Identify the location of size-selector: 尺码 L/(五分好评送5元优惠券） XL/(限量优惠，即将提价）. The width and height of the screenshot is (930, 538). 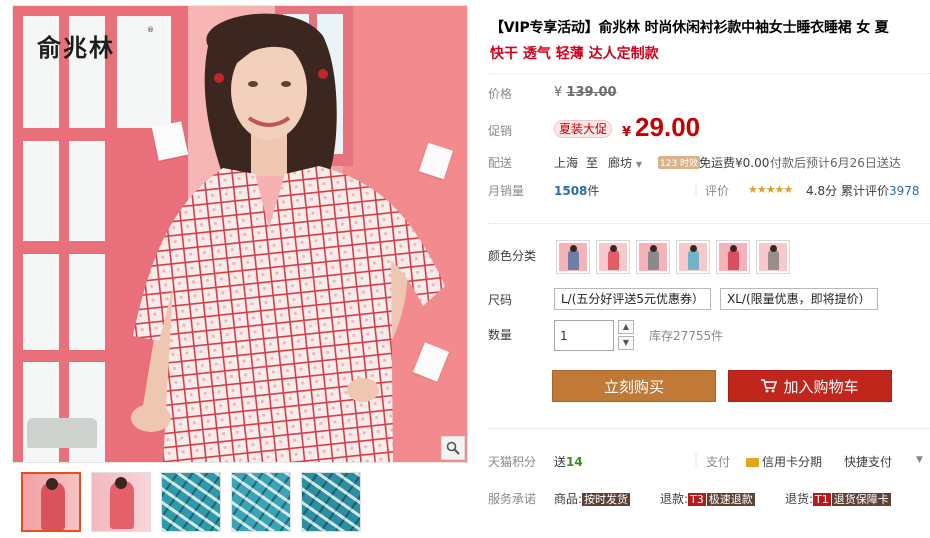
(709, 299).